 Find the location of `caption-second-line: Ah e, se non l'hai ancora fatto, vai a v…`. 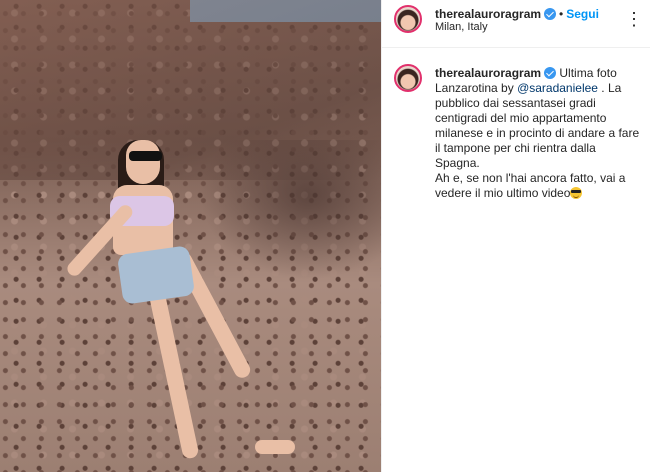

caption-second-line: Ah e, se non l'hai ancora fatto, vai a v… is located at coordinates (530, 185).